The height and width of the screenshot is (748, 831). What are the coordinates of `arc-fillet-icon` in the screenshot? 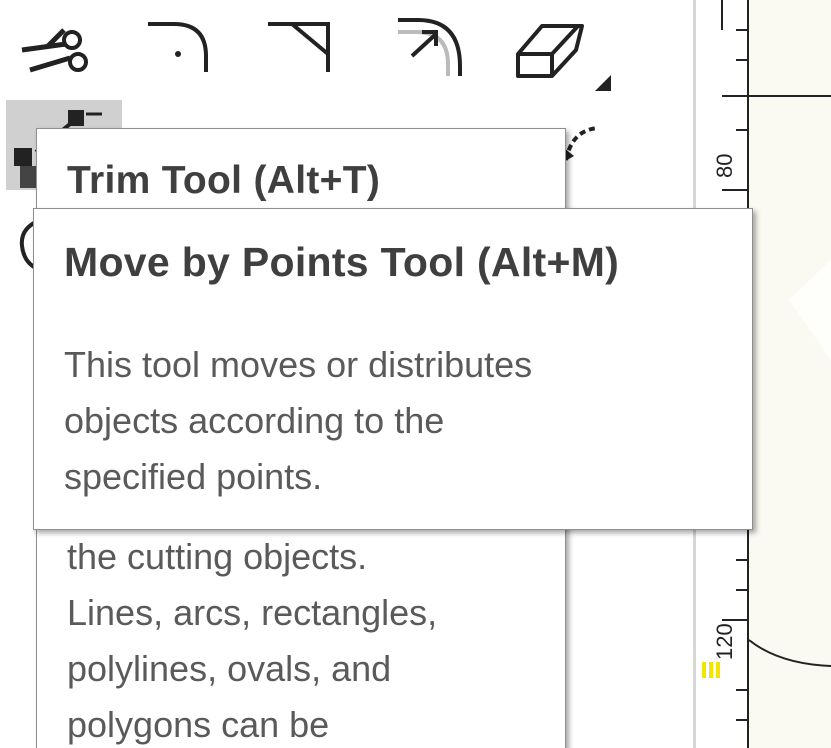 It's located at (178, 47).